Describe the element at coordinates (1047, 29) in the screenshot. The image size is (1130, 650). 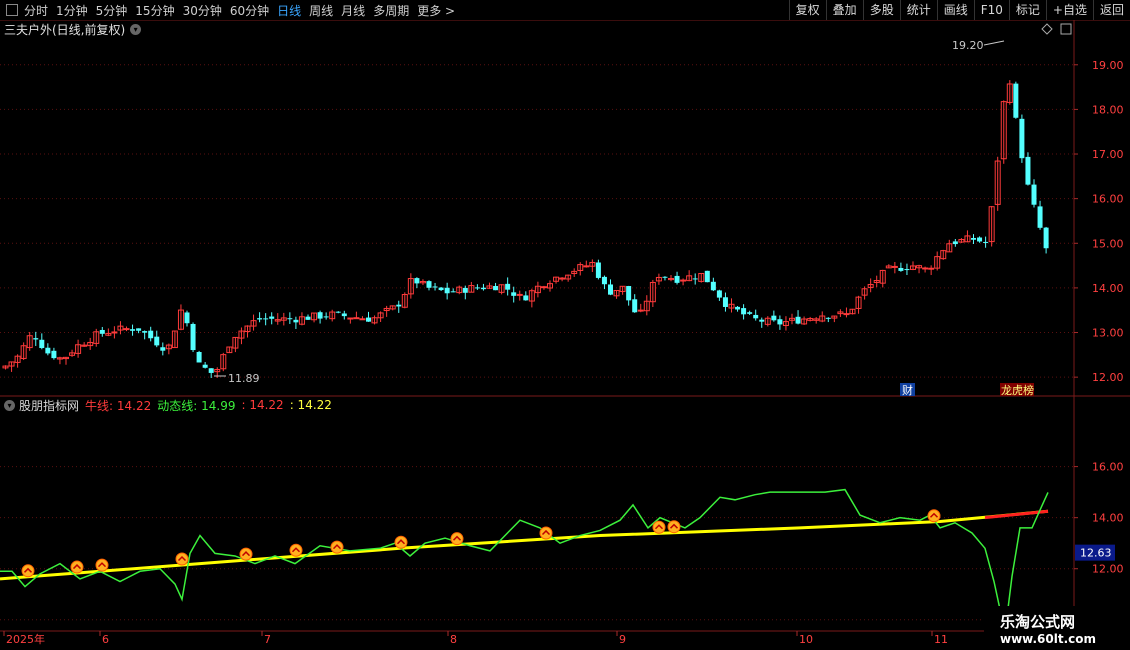
I see `diamond-icon` at that location.